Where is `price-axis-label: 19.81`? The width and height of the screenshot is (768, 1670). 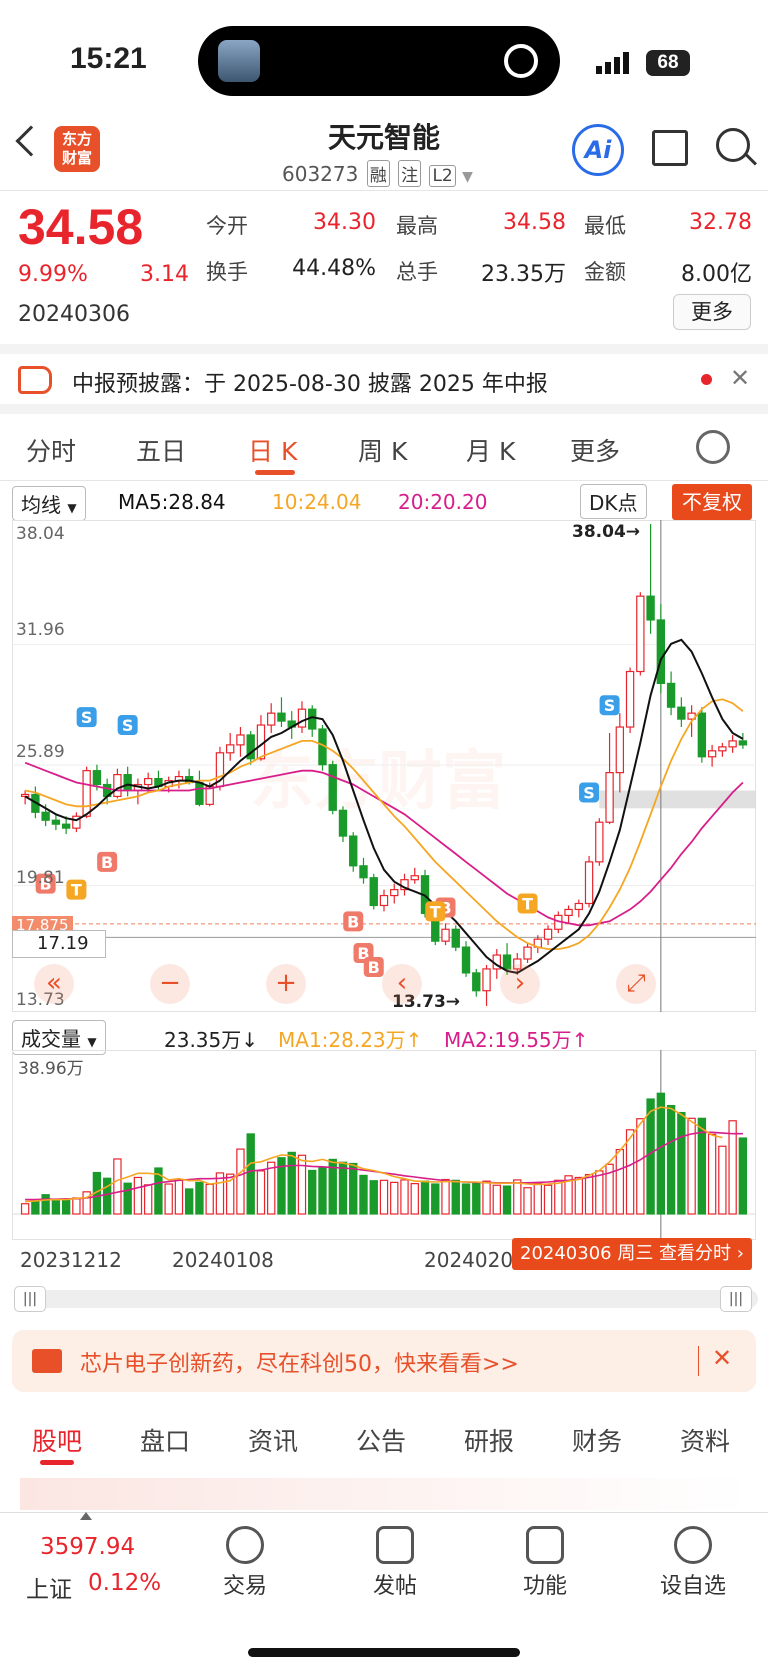
price-axis-label: 19.81 is located at coordinates (40, 878).